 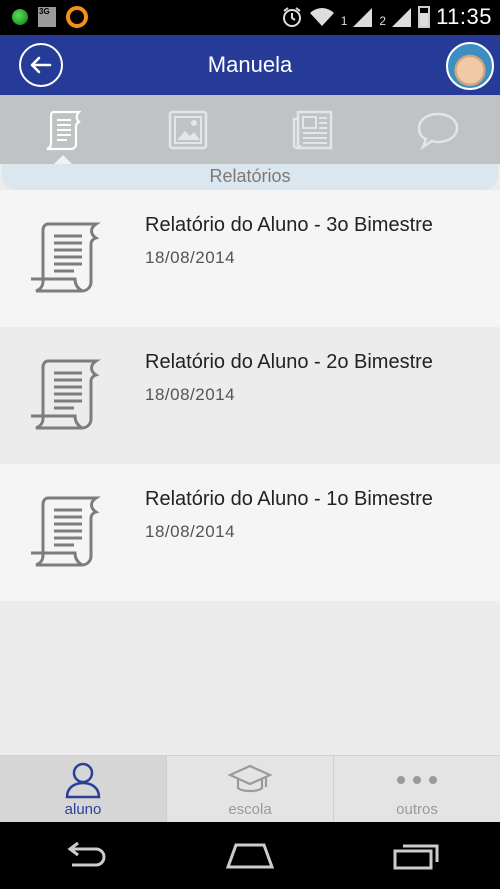 I want to click on person-icon, so click(x=83, y=780).